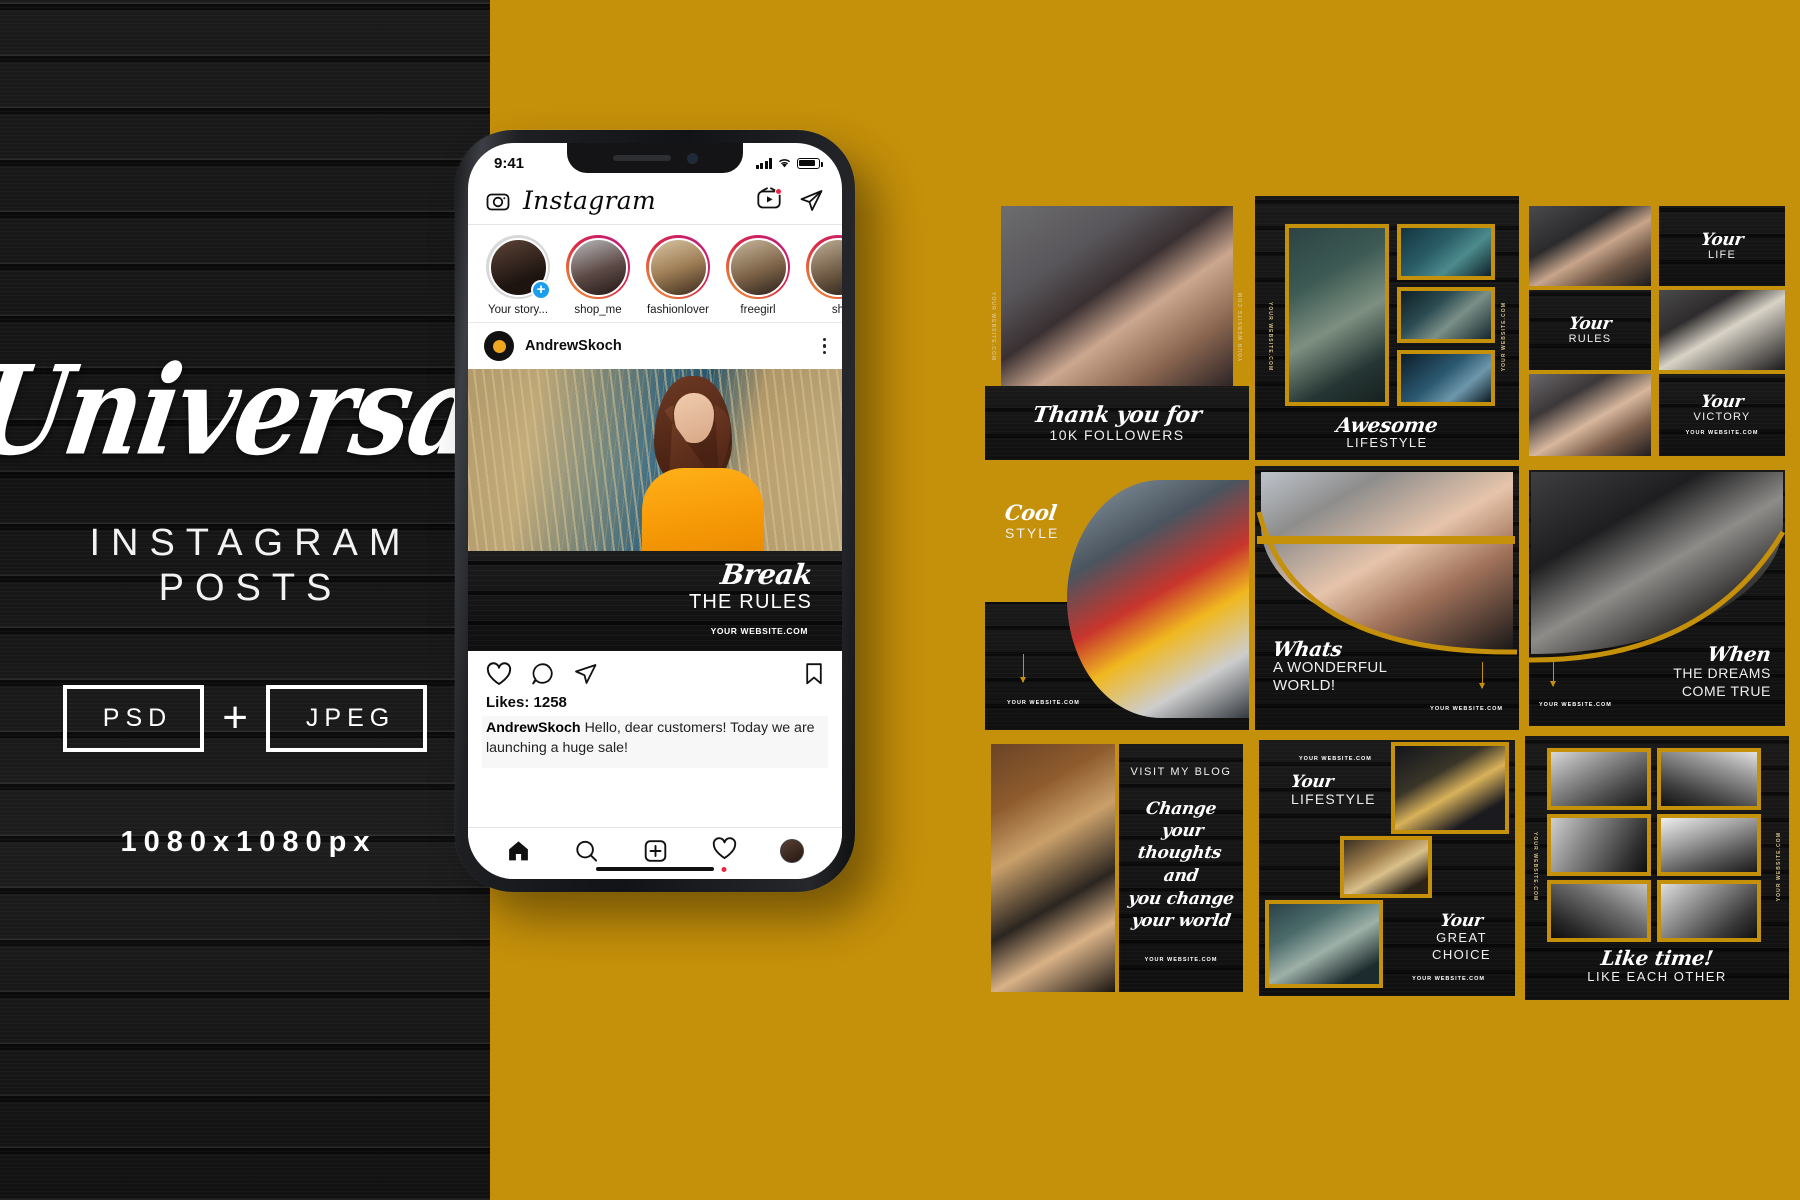 The height and width of the screenshot is (1200, 1800). What do you see at coordinates (1181, 809) in the screenshot?
I see `tile-quote-line: Change` at bounding box center [1181, 809].